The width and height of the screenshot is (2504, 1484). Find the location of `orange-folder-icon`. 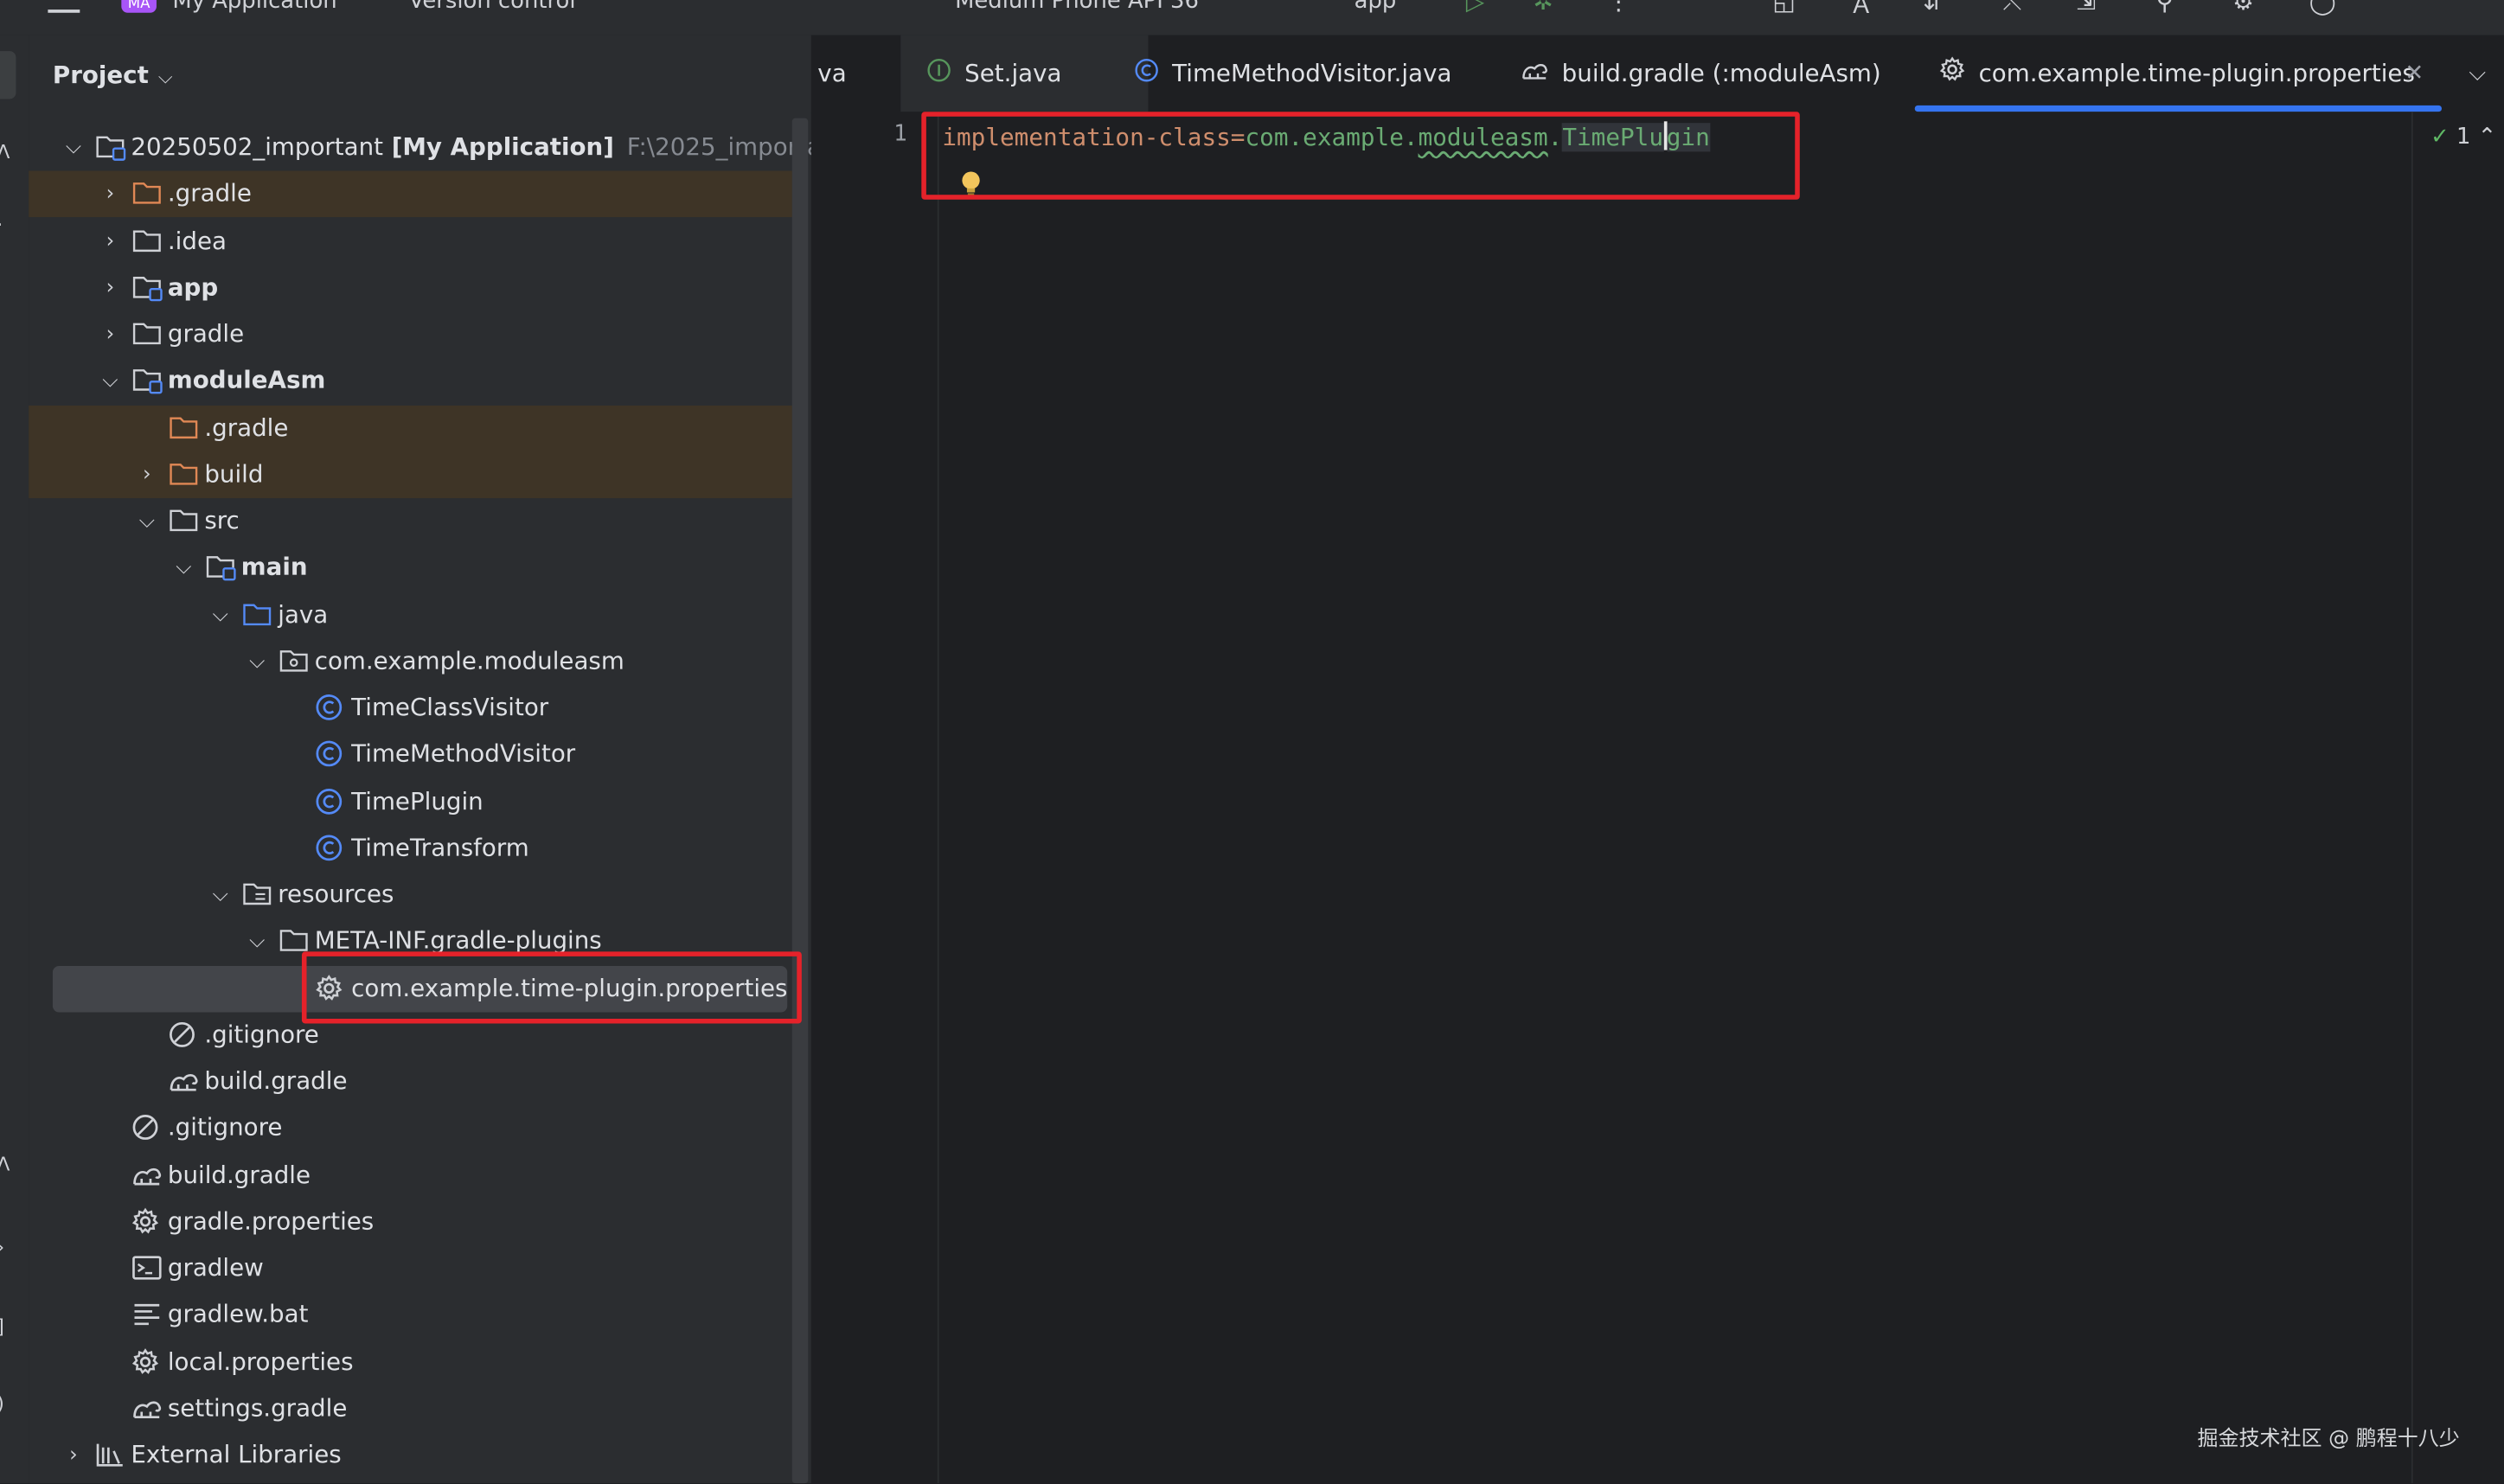

orange-folder-icon is located at coordinates (185, 429).